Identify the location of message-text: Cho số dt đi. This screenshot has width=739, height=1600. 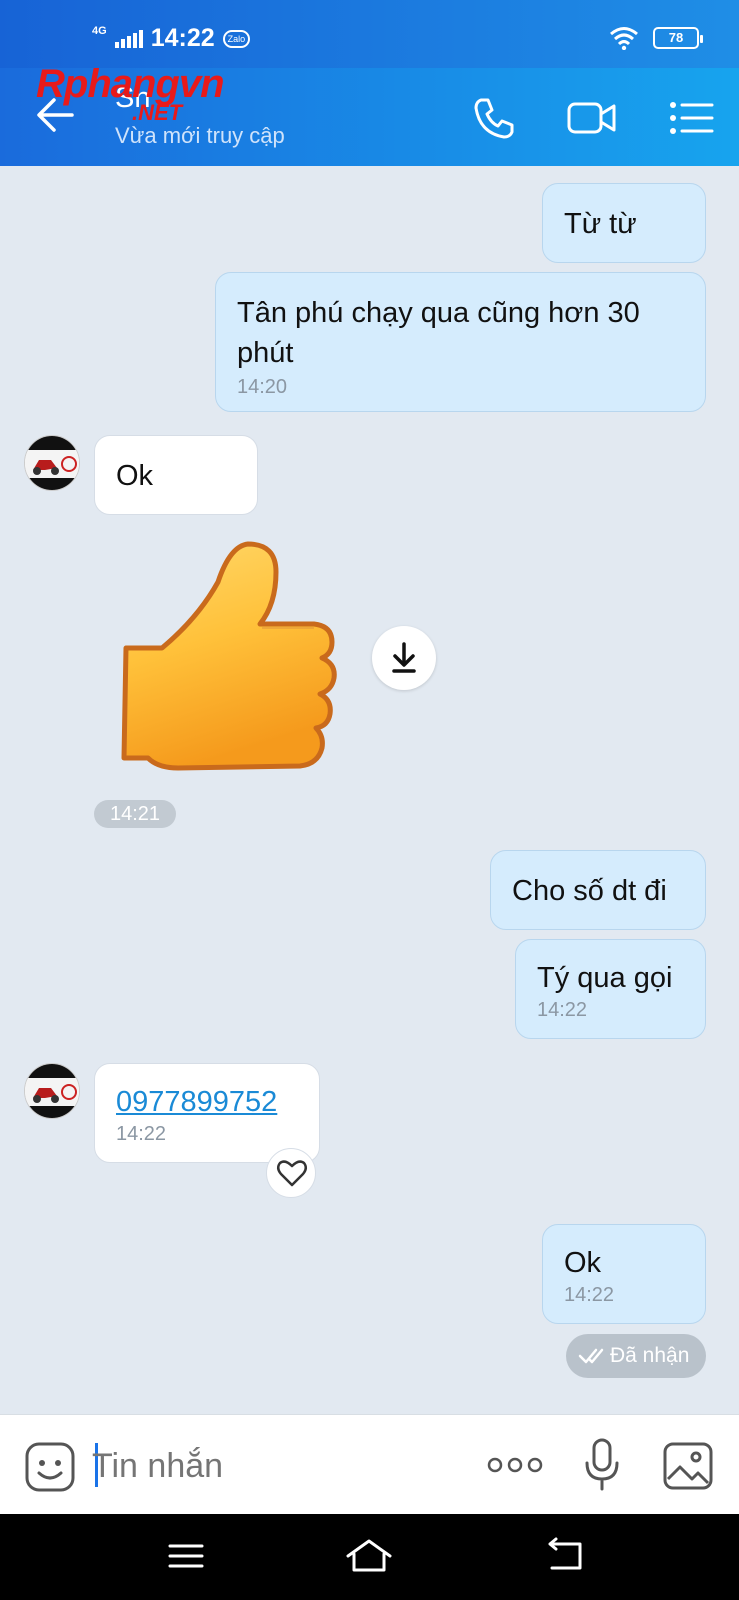
(589, 891).